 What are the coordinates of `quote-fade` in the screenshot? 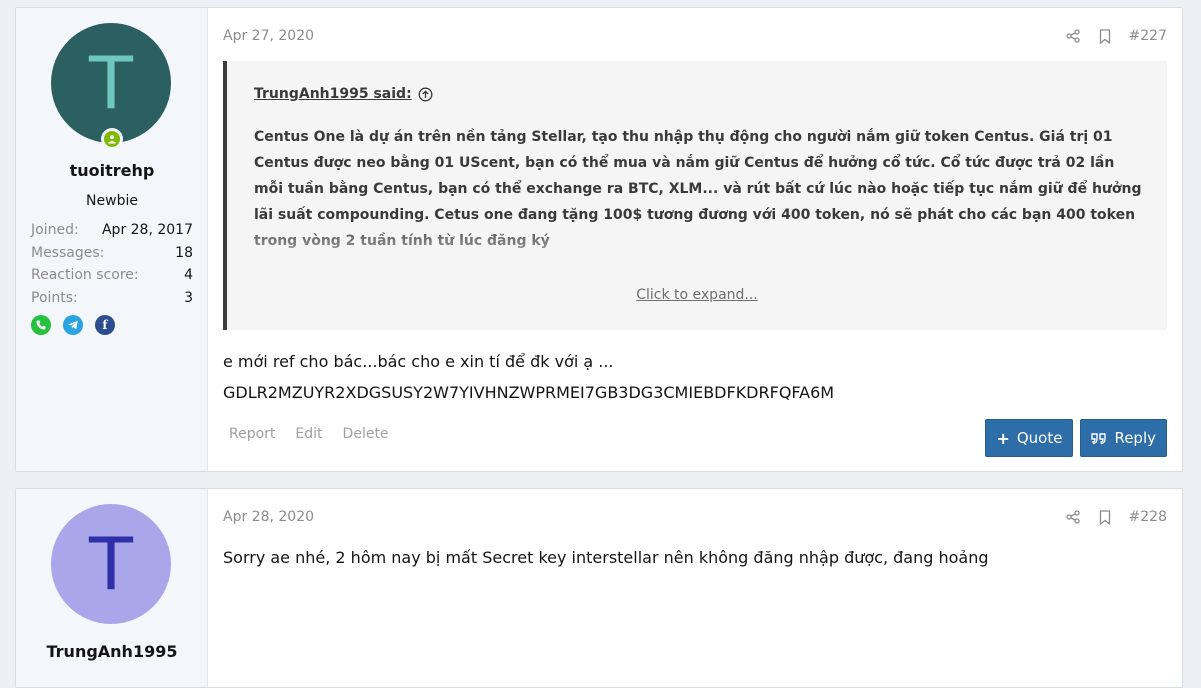 It's located at (697, 251).